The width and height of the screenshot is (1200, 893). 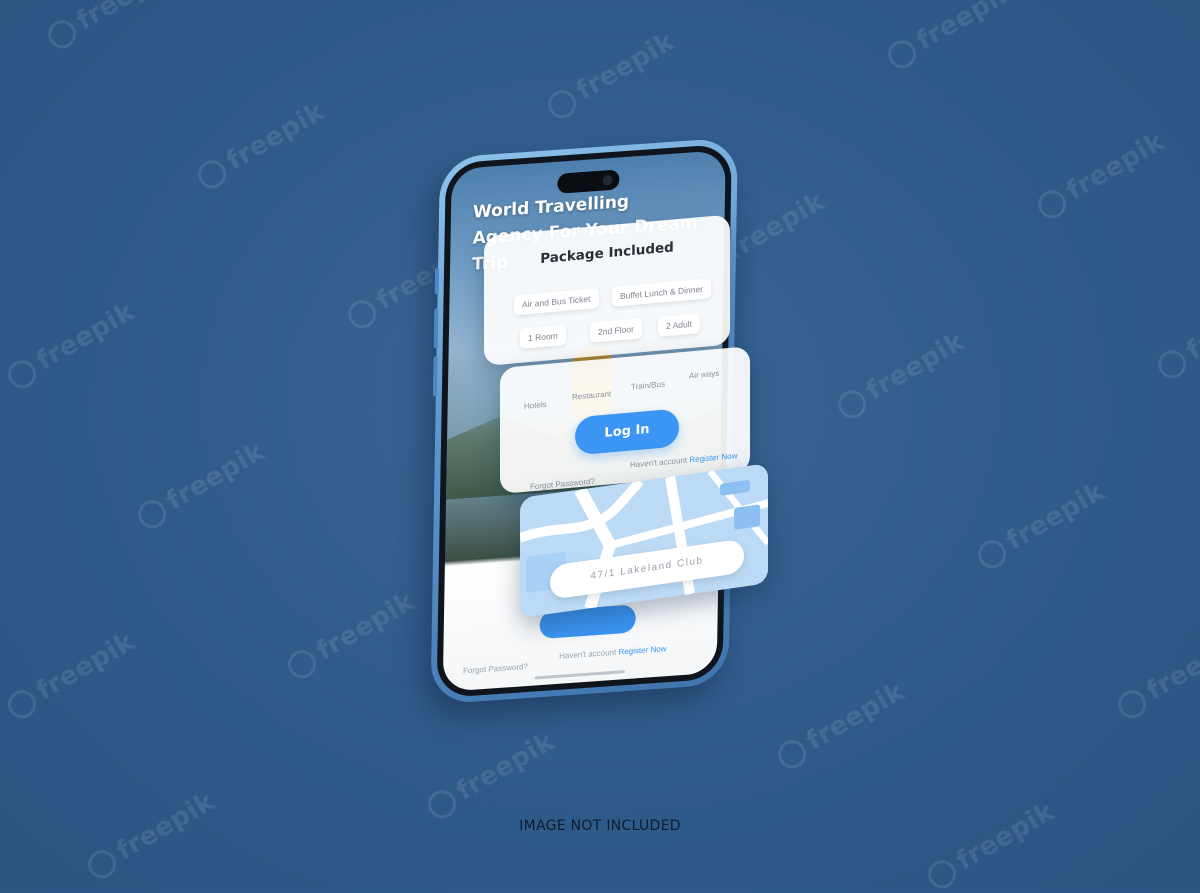 What do you see at coordinates (713, 457) in the screenshot?
I see `register-now-link: Register Now` at bounding box center [713, 457].